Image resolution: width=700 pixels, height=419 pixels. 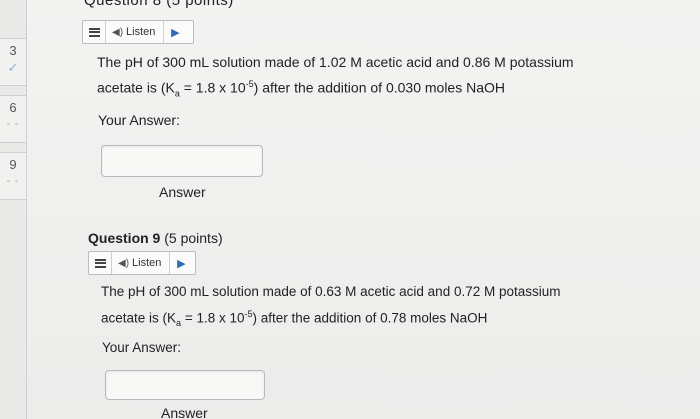 I want to click on listen-toolbar-q9: ◀) Listen ▶, so click(x=142, y=263).